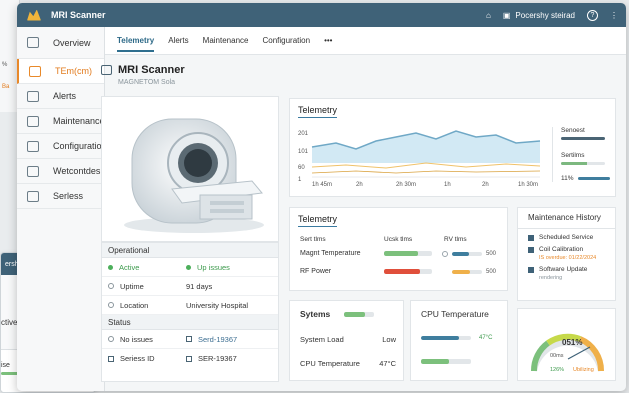 The width and height of the screenshot is (629, 393). What do you see at coordinates (592, 15) in the screenshot?
I see `help-icon: ?` at bounding box center [592, 15].